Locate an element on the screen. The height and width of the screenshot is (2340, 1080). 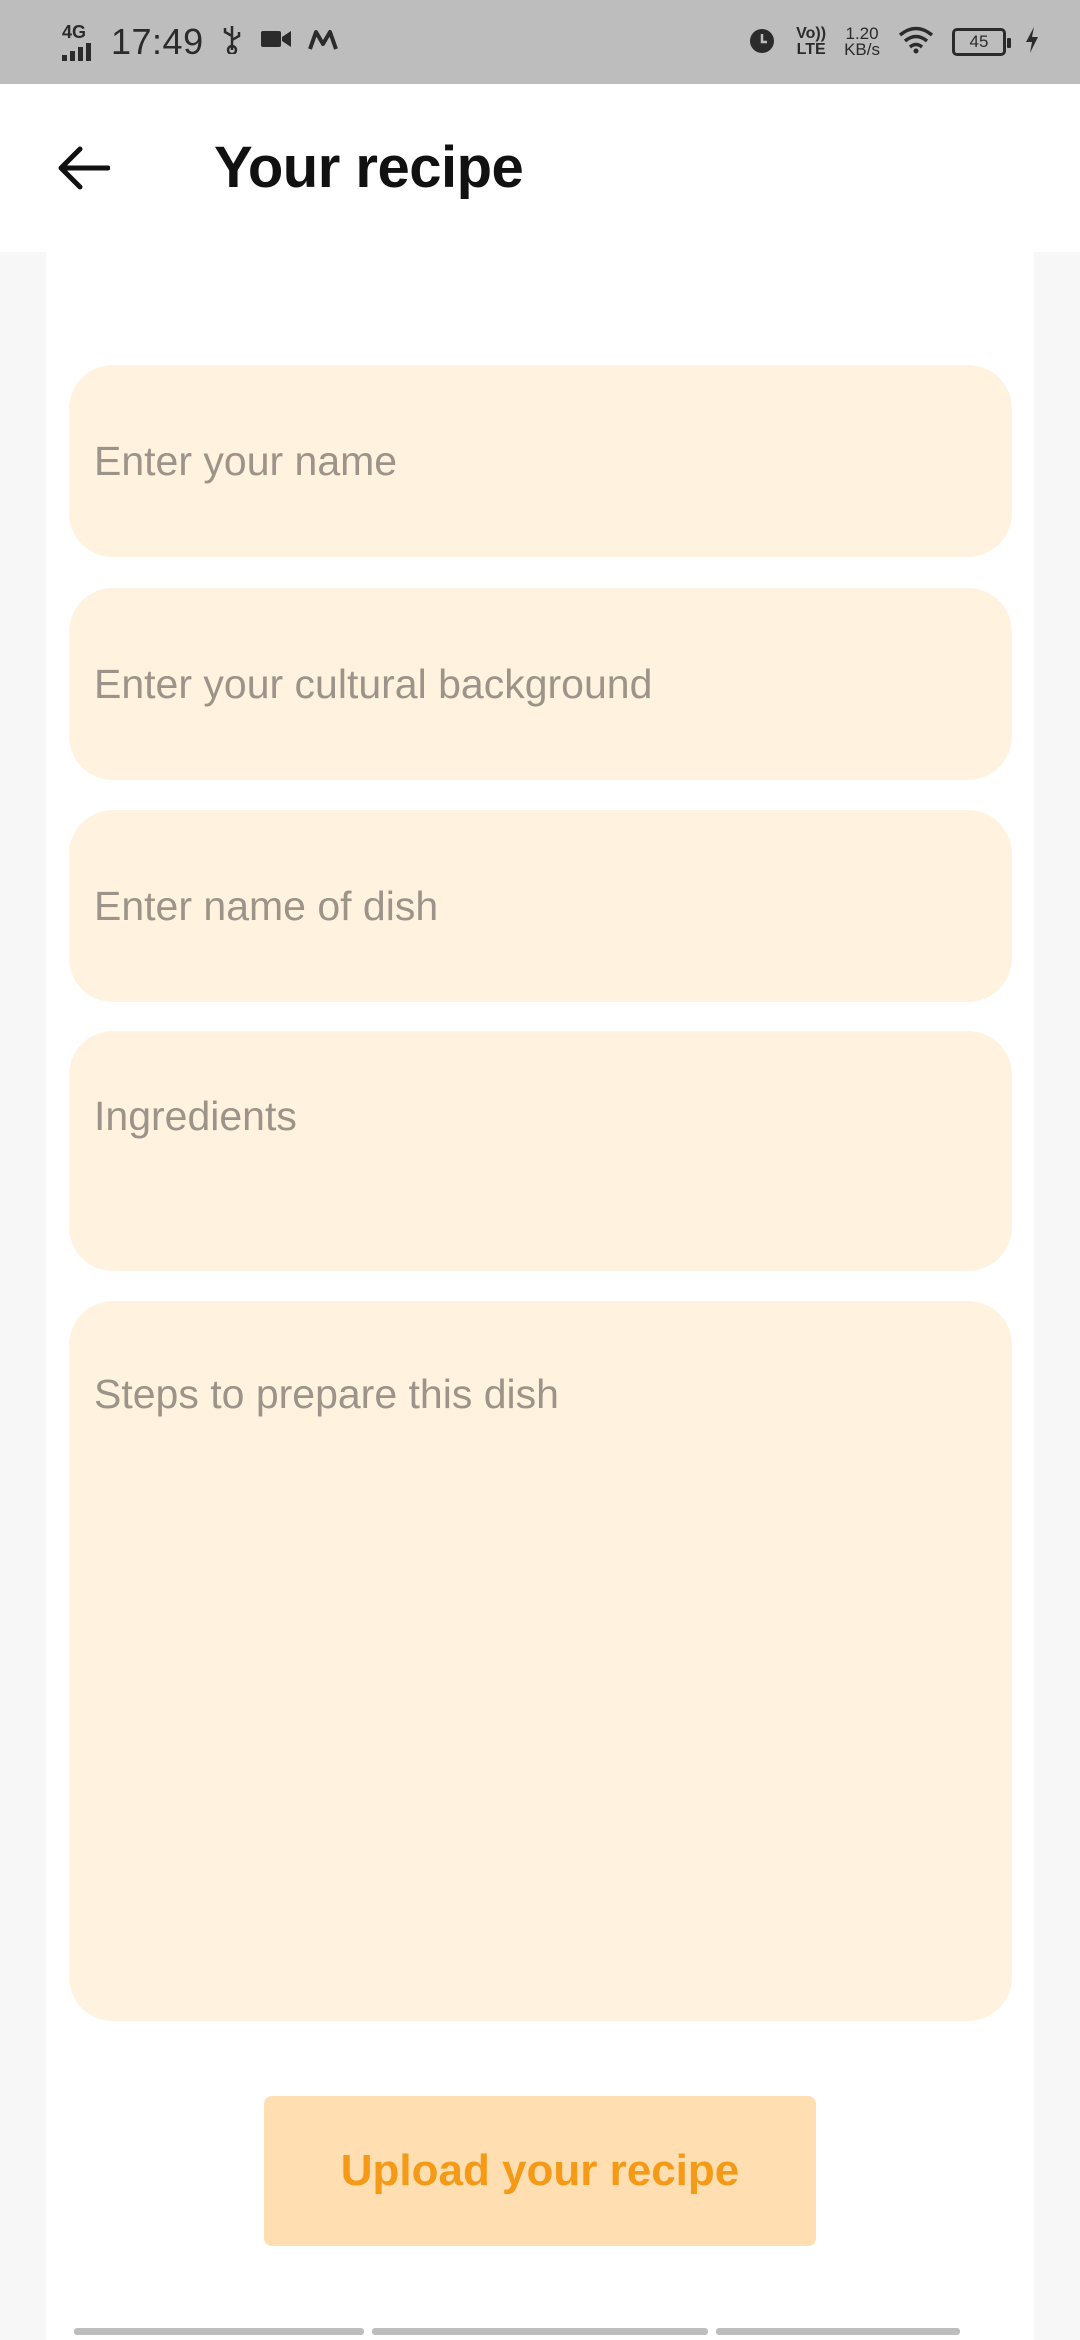
page-title: Your recipe is located at coordinates (369, 167).